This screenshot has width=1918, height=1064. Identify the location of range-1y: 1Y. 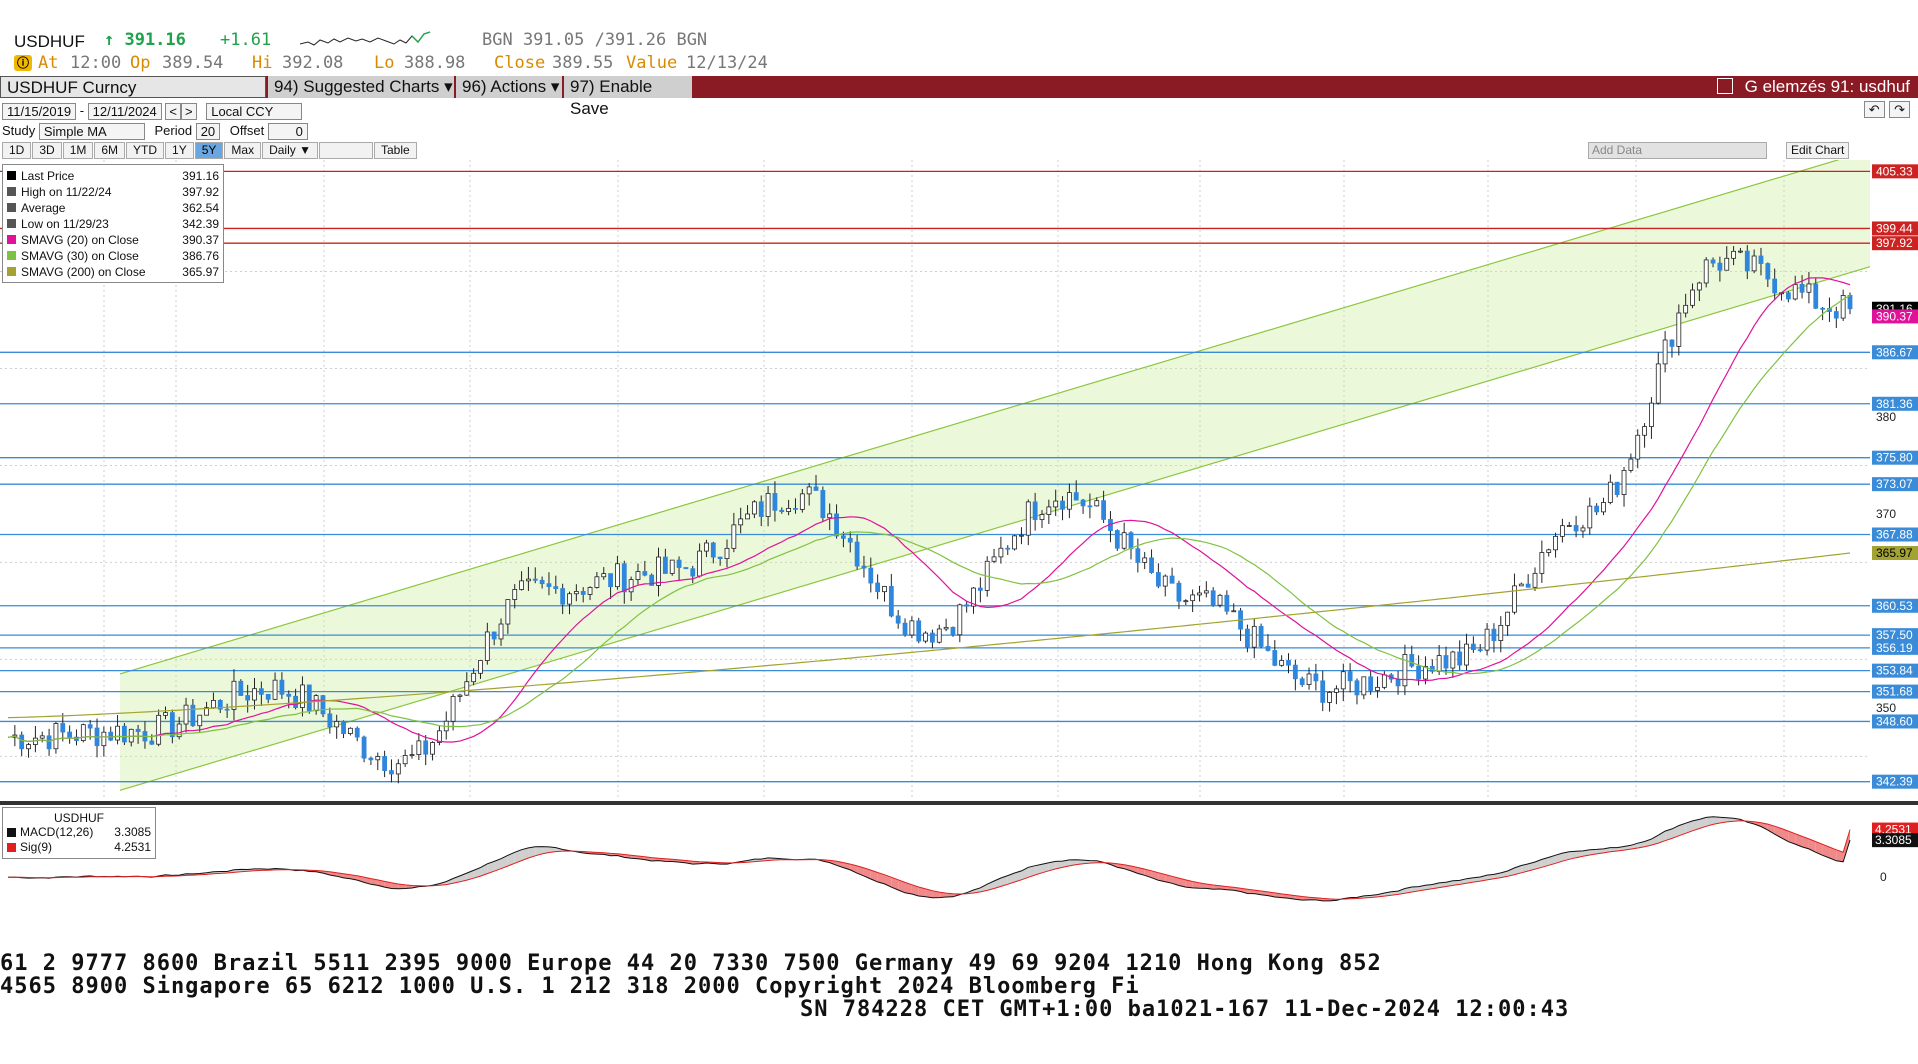
(179, 150).